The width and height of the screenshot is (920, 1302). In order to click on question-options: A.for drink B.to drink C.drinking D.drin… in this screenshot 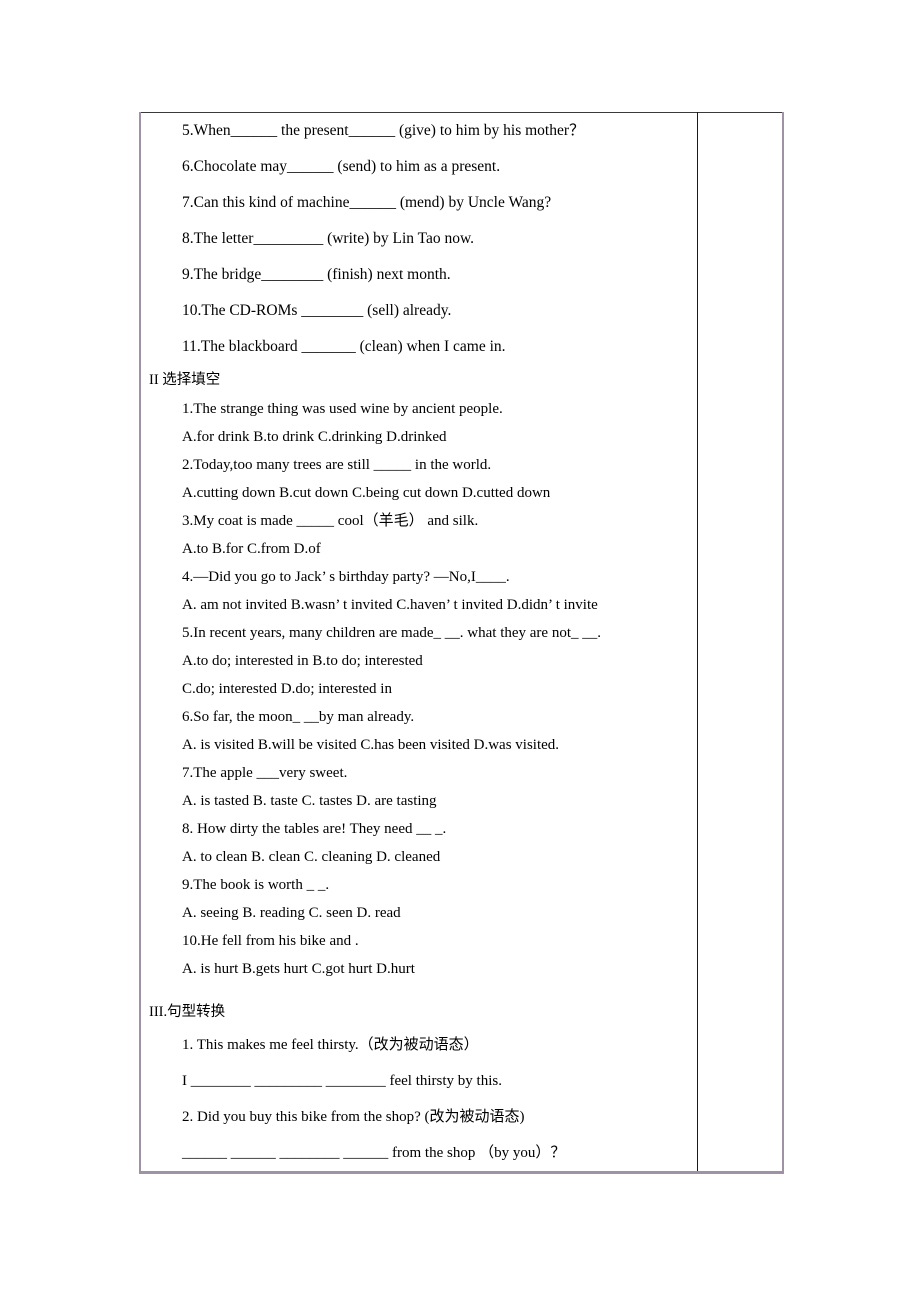, I will do `click(314, 437)`.